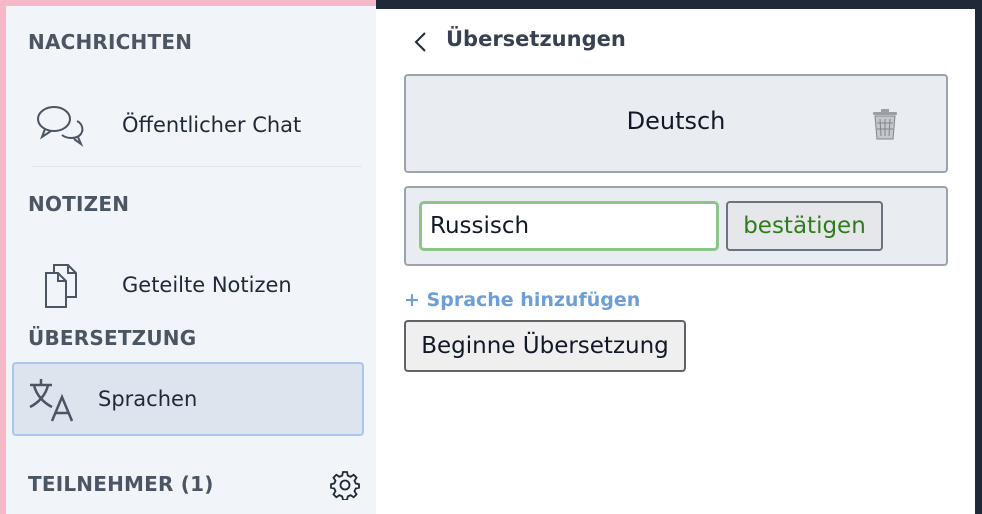 Image resolution: width=982 pixels, height=514 pixels. I want to click on language-input, so click(569, 226).